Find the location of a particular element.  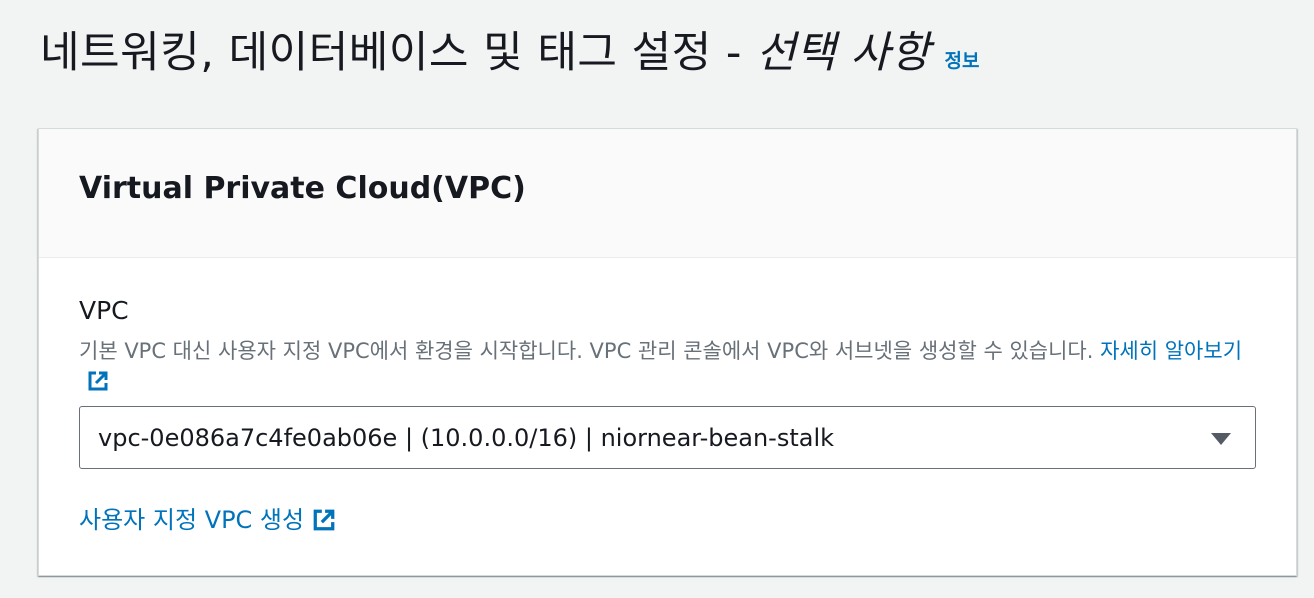

page-title-main: 네트워킹, 데이터베이스 및 태그 설정 - is located at coordinates (398, 53).